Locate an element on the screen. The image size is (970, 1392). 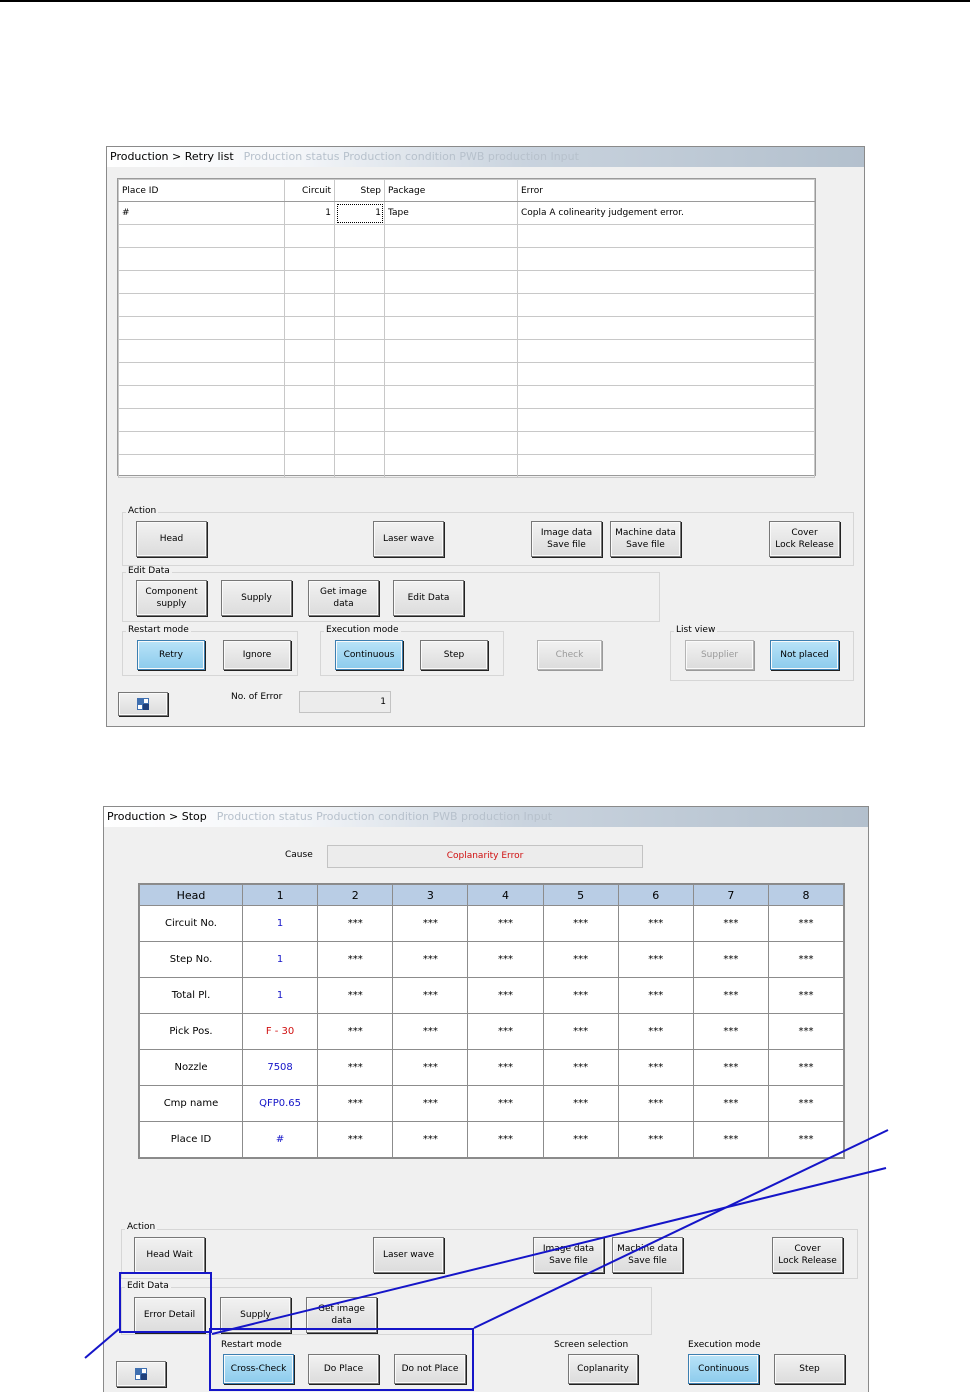
stop-laser-wave-button: Laser wave is located at coordinates (408, 1255).